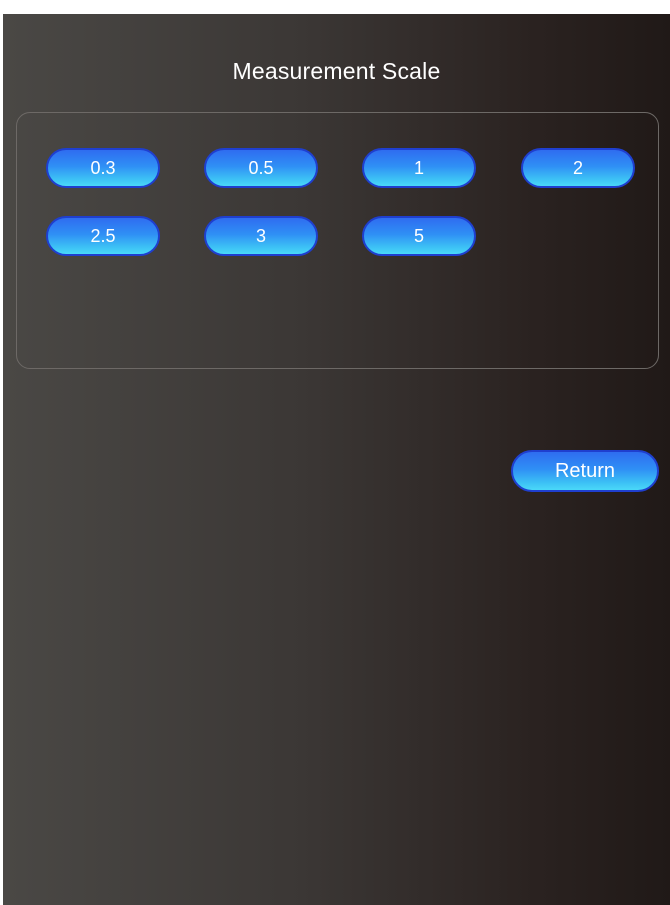 The image size is (670, 905). What do you see at coordinates (578, 168) in the screenshot?
I see `scale-button-2: 2` at bounding box center [578, 168].